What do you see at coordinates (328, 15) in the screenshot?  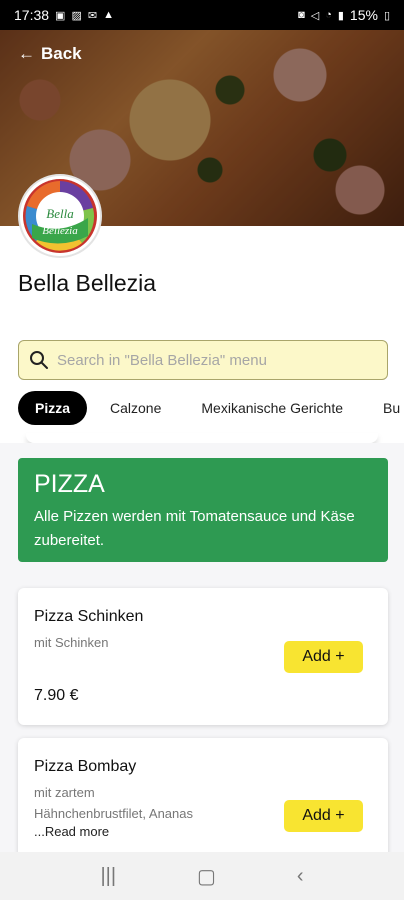 I see `wifi-icon: ◔` at bounding box center [328, 15].